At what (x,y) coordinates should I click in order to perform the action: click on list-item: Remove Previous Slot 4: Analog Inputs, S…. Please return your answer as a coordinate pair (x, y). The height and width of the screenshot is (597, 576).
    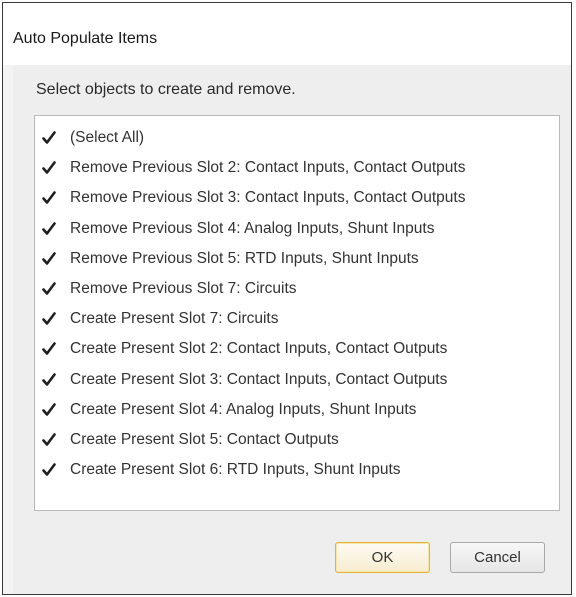
    Looking at the image, I should click on (297, 230).